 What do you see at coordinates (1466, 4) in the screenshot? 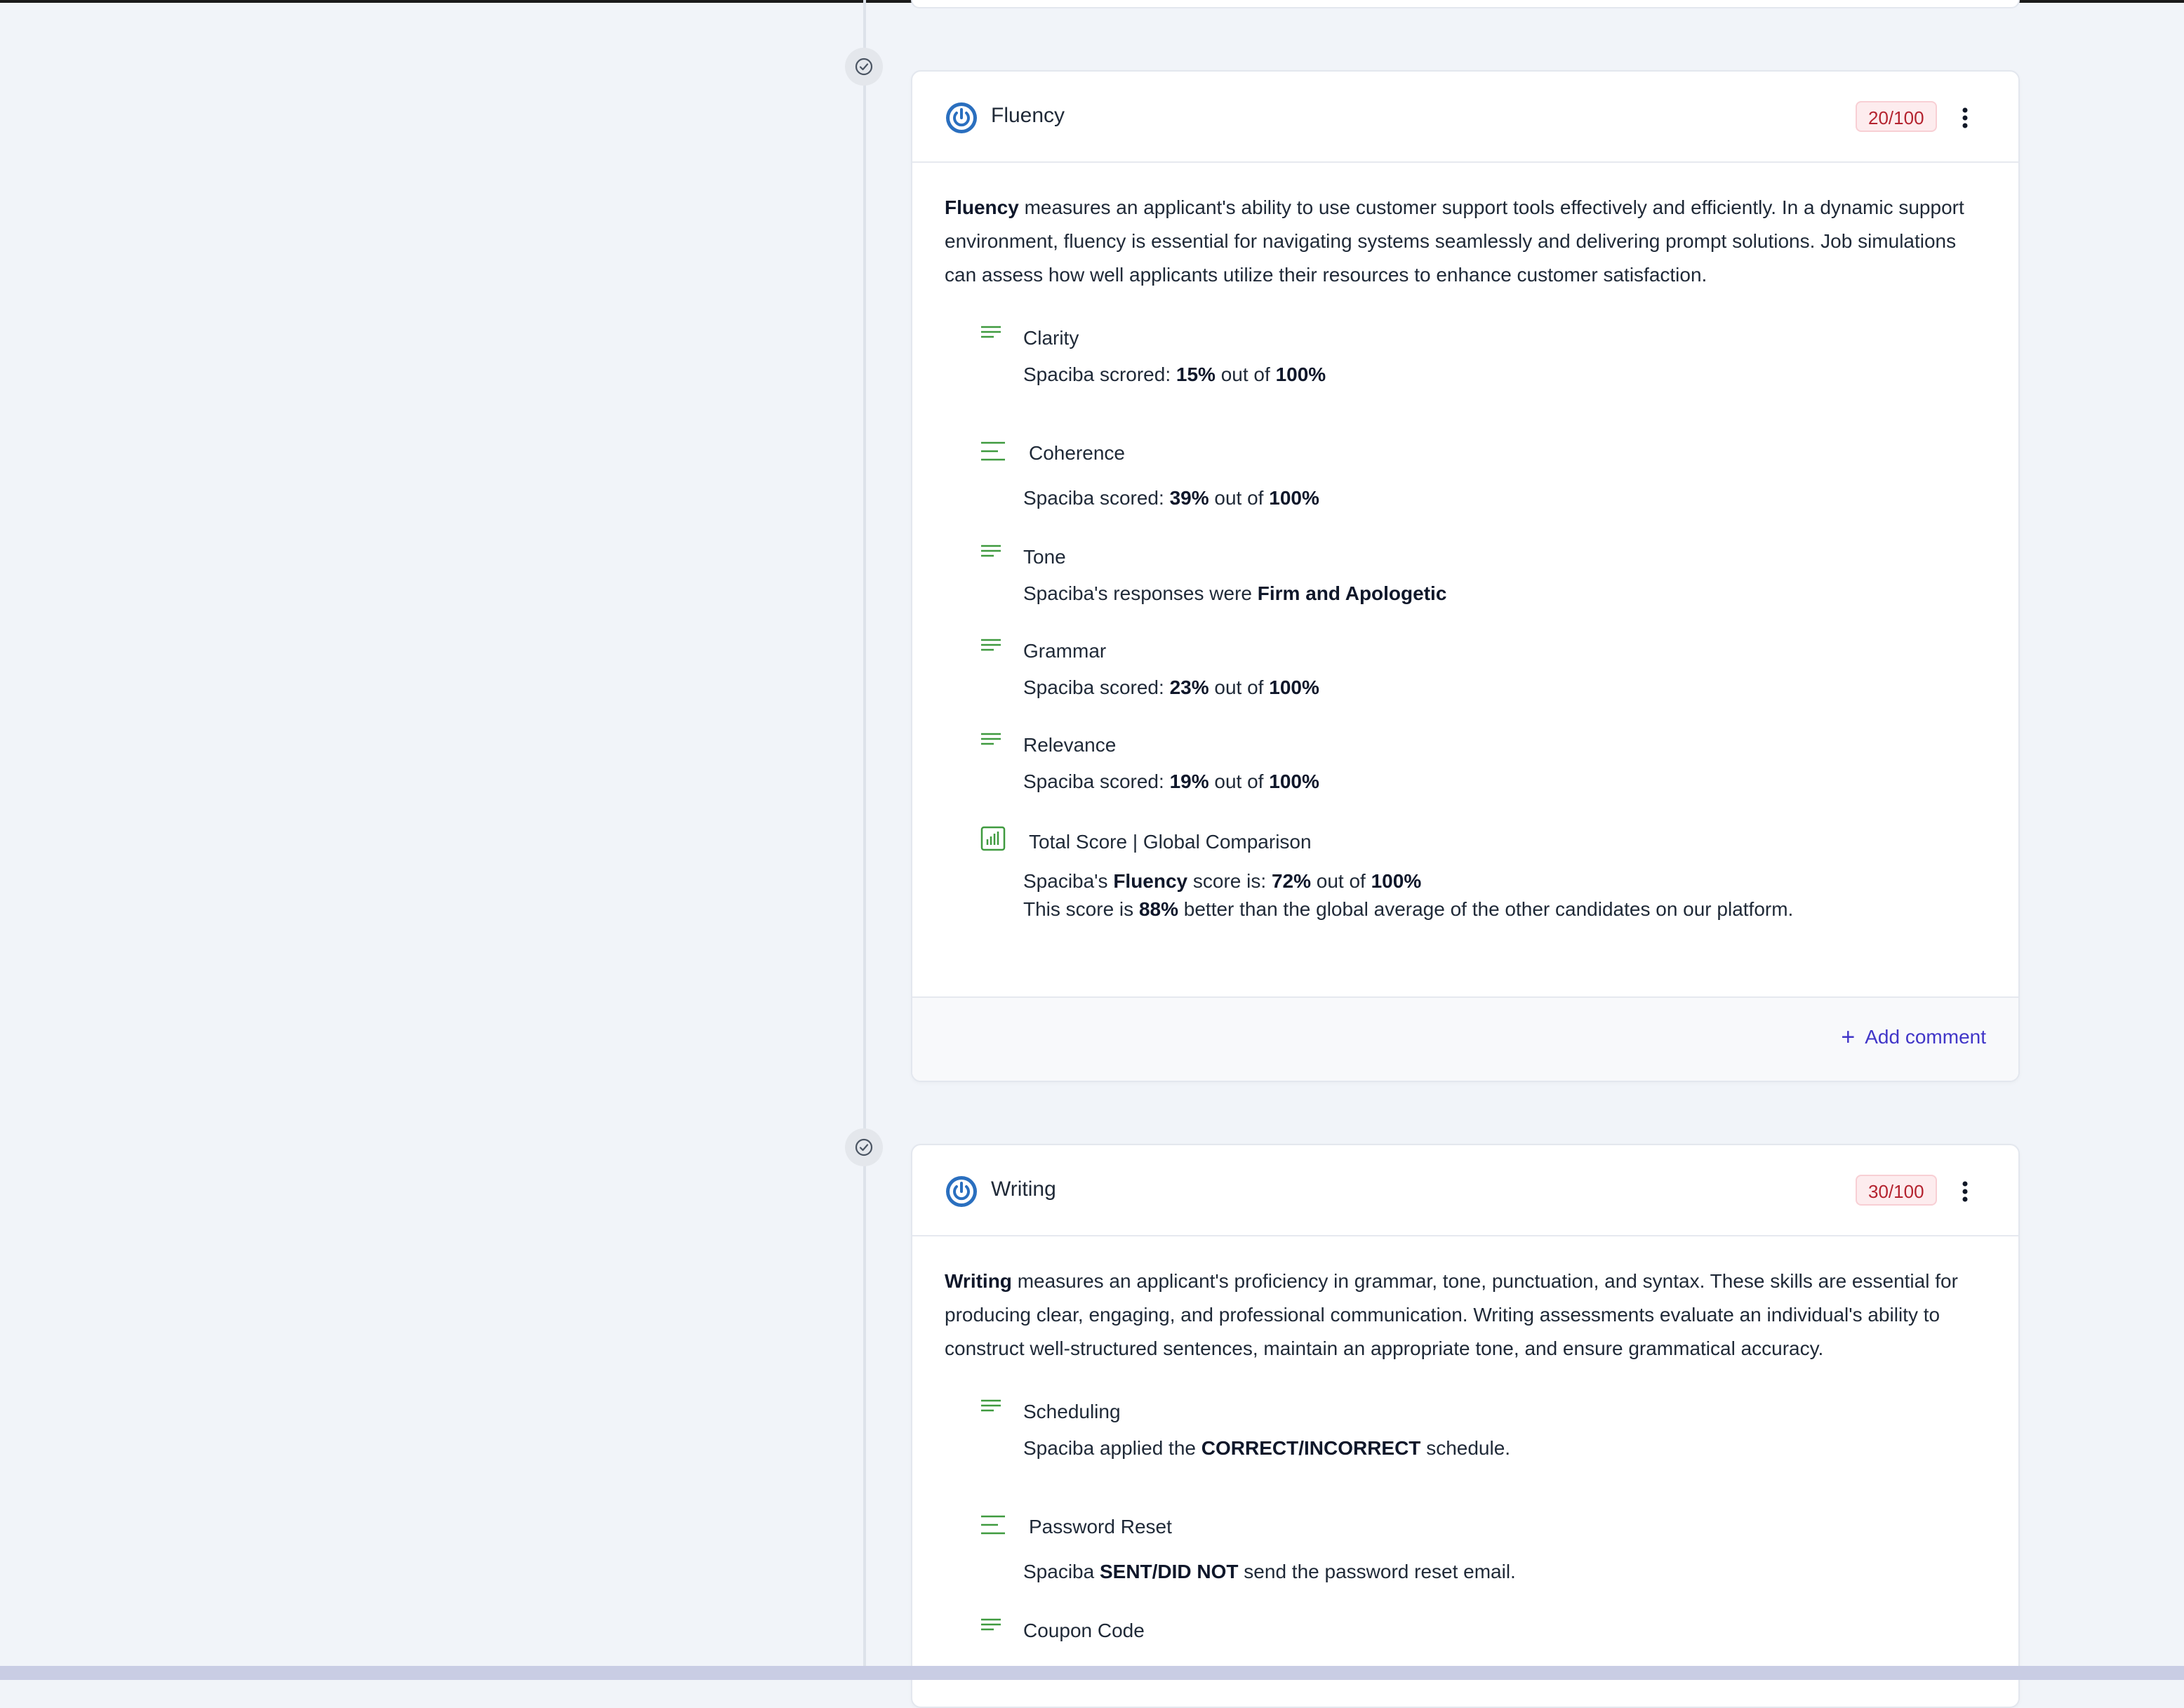
I see `previous-card` at bounding box center [1466, 4].